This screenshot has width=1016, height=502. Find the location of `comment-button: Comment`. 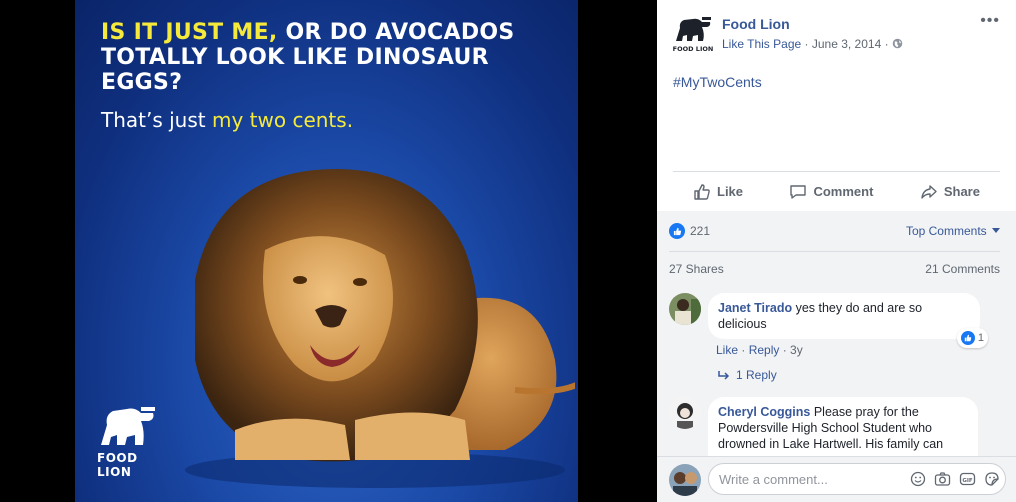

comment-button: Comment is located at coordinates (831, 192).